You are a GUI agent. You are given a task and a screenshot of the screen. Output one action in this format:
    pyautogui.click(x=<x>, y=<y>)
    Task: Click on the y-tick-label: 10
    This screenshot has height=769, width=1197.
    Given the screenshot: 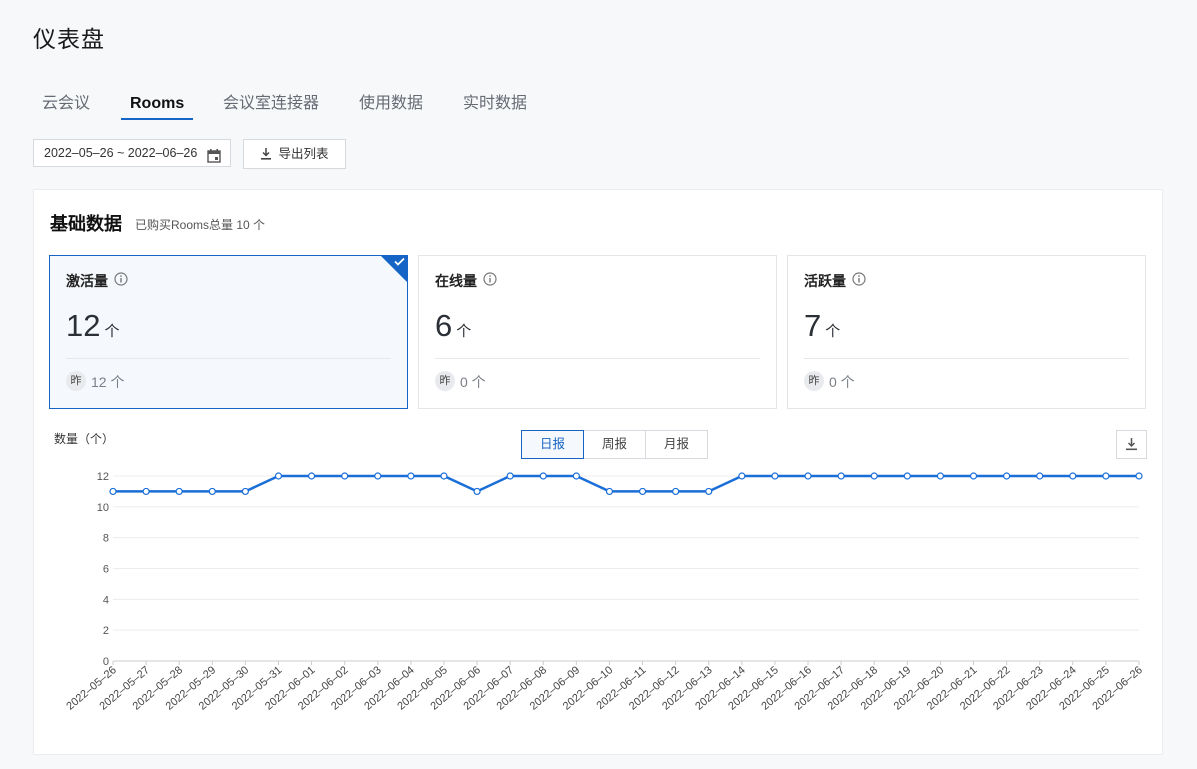 What is the action you would take?
    pyautogui.click(x=103, y=508)
    